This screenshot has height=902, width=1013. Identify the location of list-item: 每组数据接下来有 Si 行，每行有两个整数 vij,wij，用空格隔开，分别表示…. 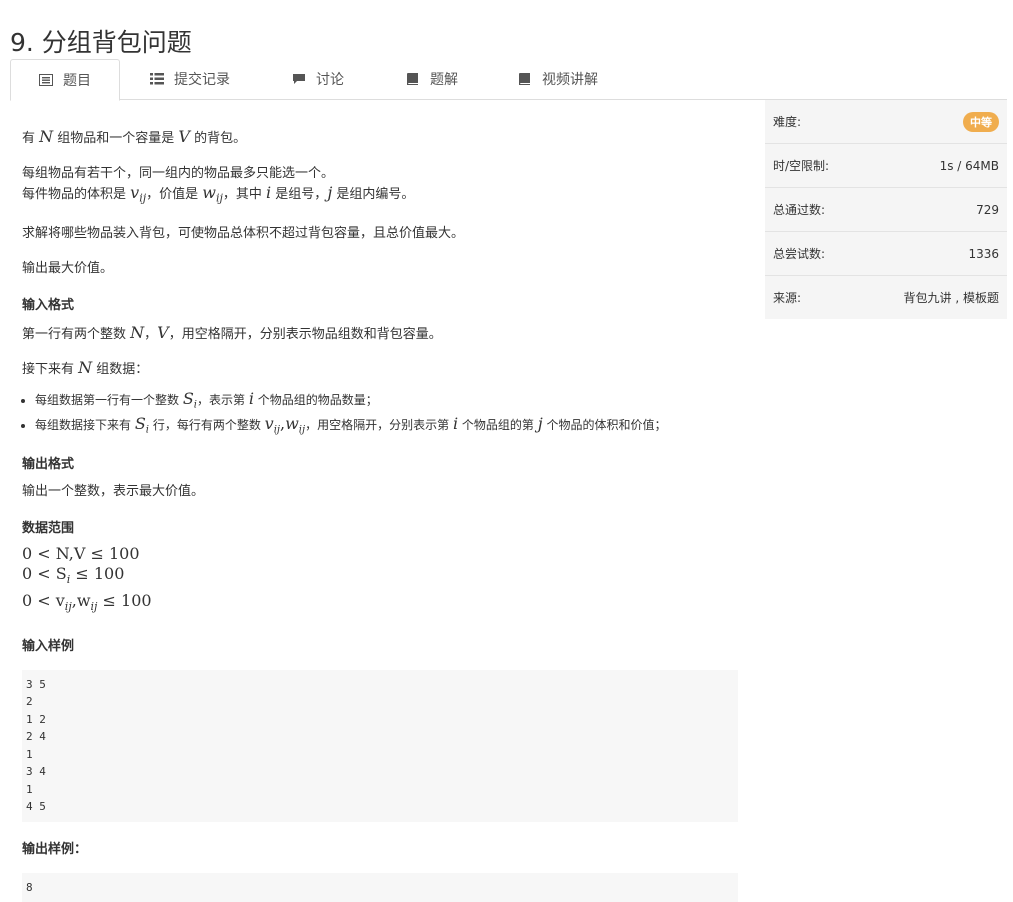
(388, 426).